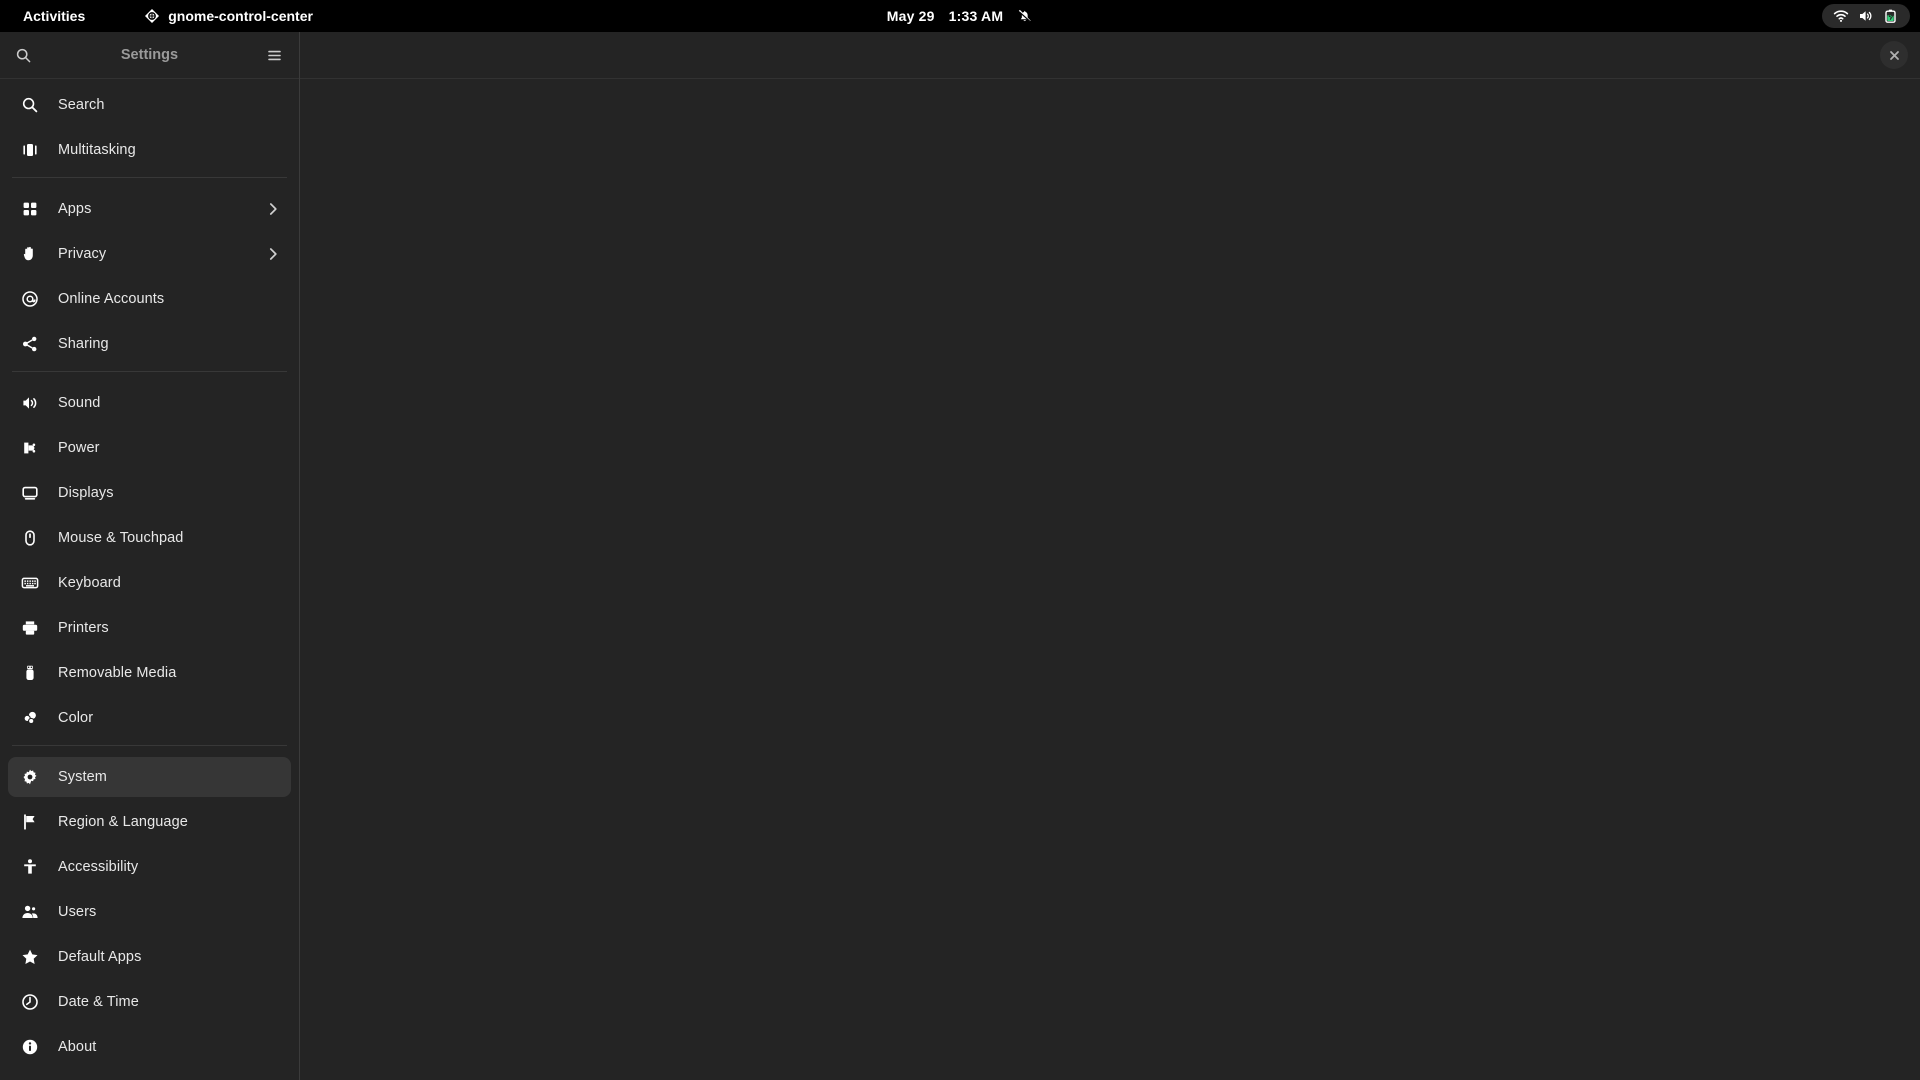 The image size is (1920, 1080). What do you see at coordinates (117, 673) in the screenshot?
I see `sidebar-item-label: Removable Media` at bounding box center [117, 673].